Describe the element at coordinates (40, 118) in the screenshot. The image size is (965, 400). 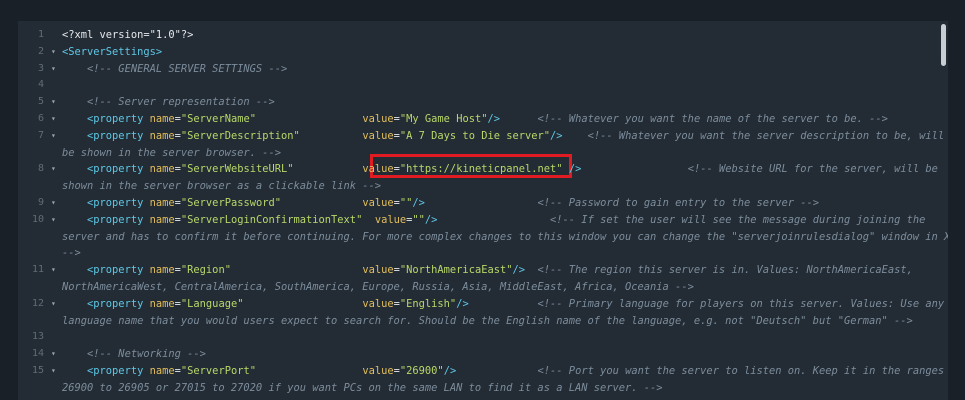
I see `line-number: 6` at that location.